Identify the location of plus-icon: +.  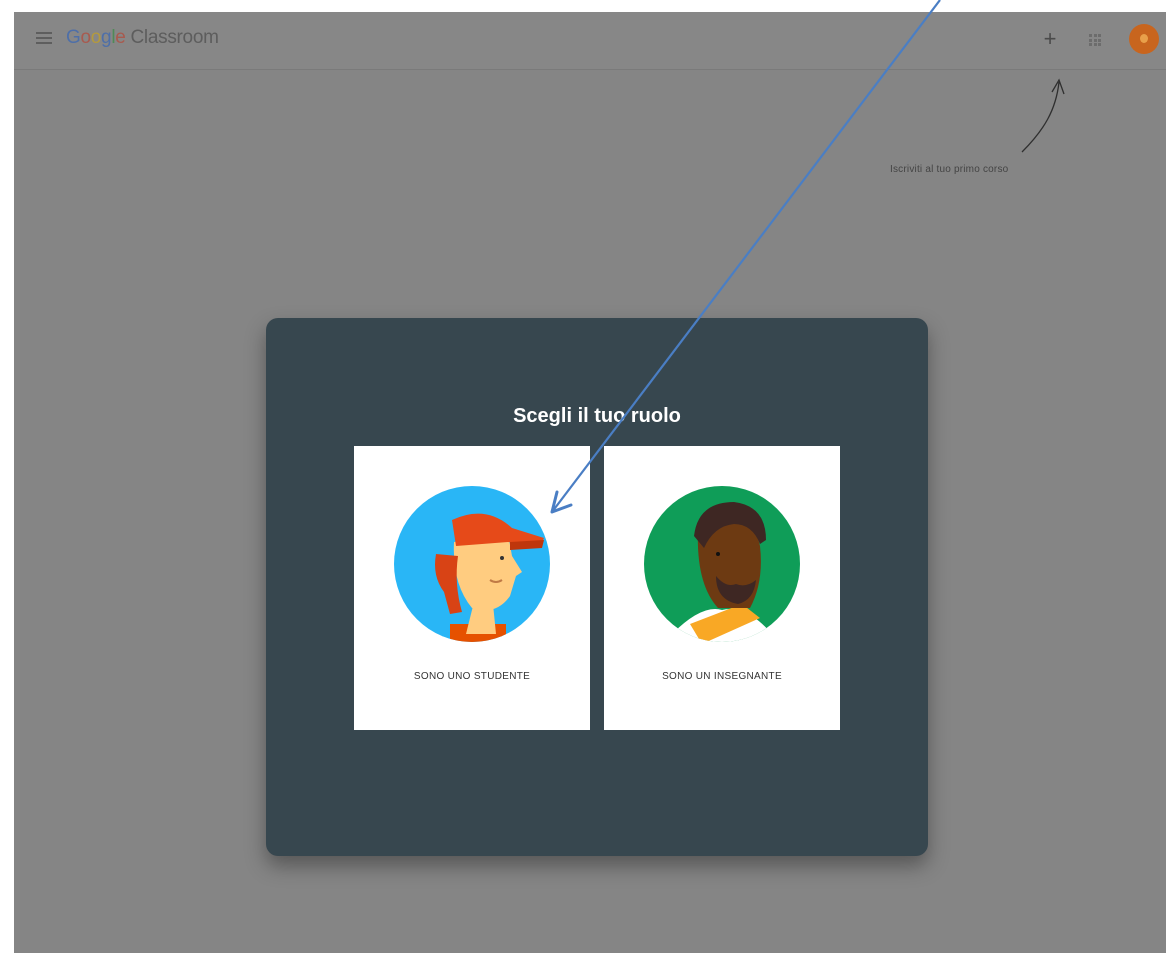
(1050, 39).